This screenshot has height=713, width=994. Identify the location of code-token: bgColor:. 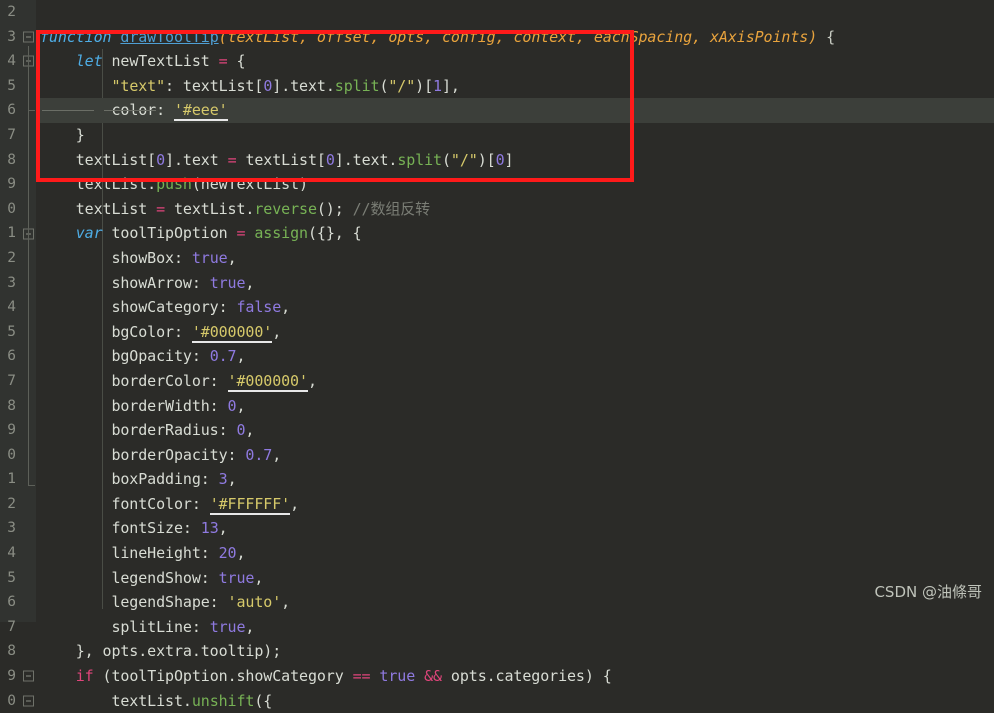
(116, 331).